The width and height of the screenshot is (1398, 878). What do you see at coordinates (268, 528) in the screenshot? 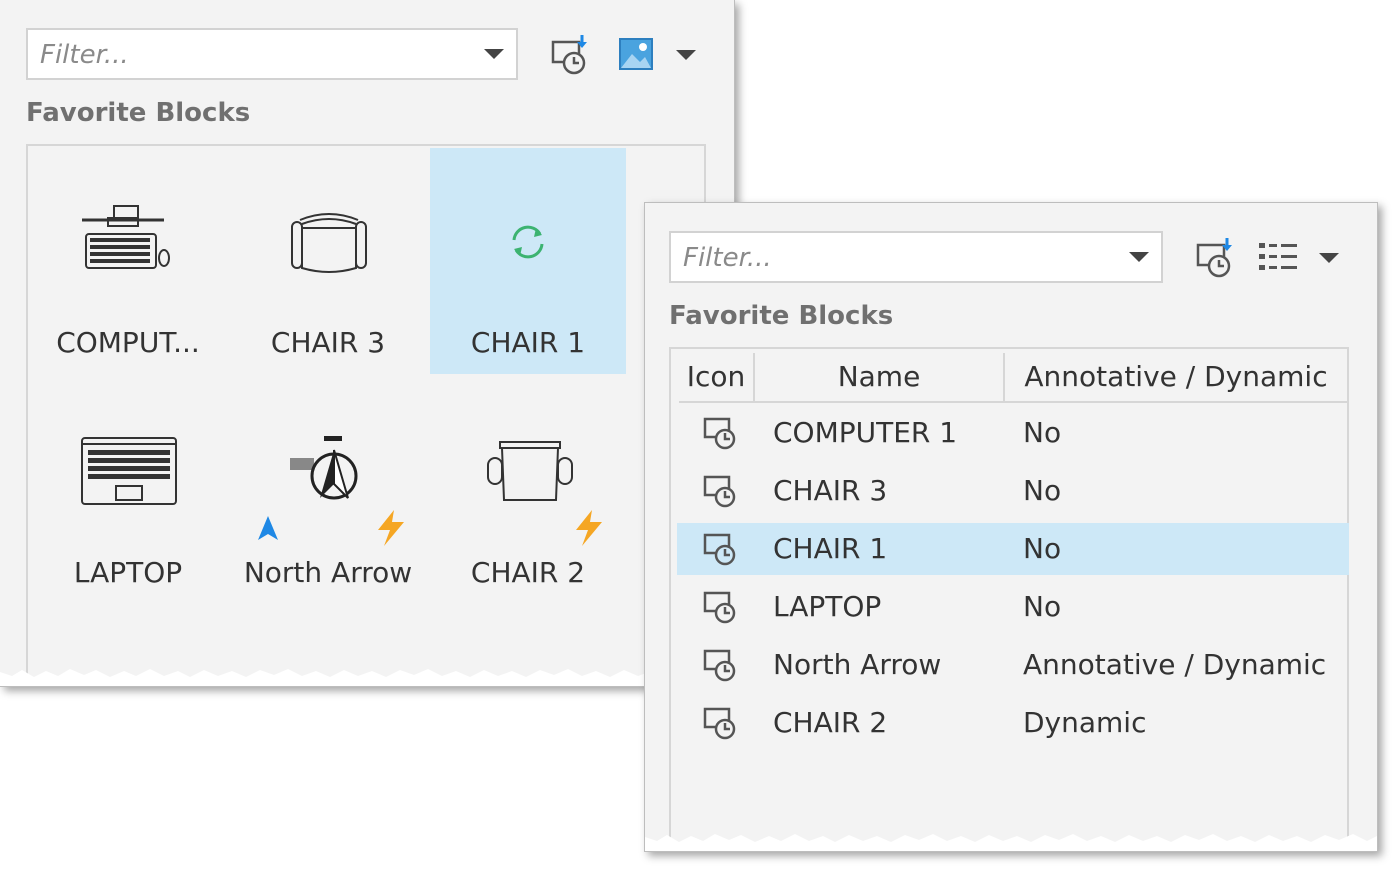
I see `annotative-icon` at bounding box center [268, 528].